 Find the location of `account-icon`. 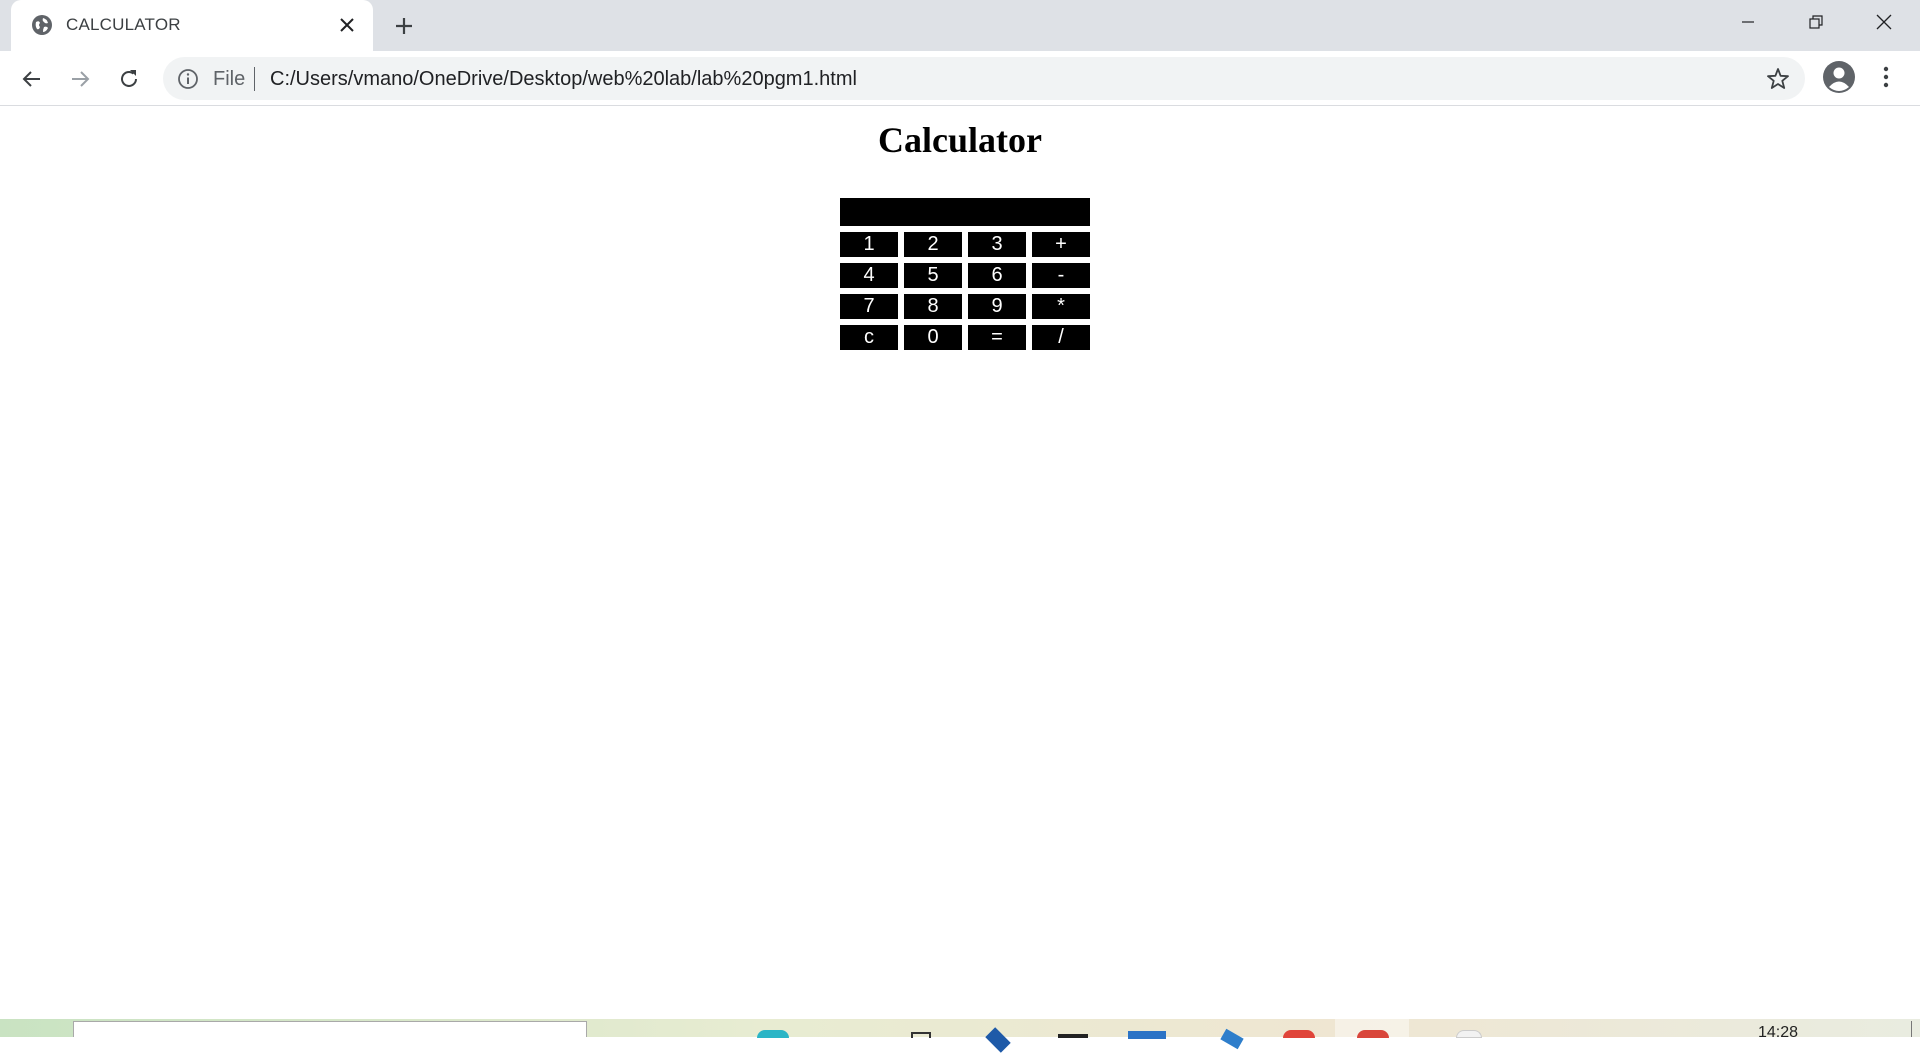

account-icon is located at coordinates (1839, 77).